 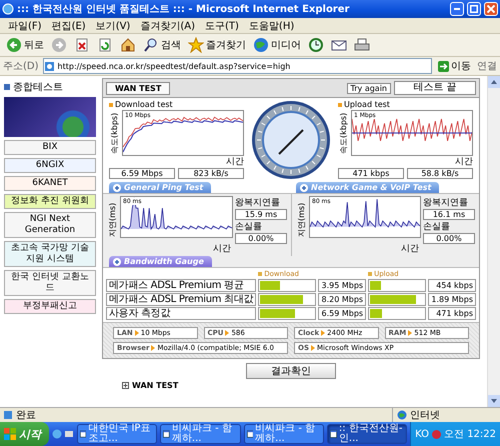 What do you see at coordinates (196, 45) in the screenshot?
I see `star-icon` at bounding box center [196, 45].